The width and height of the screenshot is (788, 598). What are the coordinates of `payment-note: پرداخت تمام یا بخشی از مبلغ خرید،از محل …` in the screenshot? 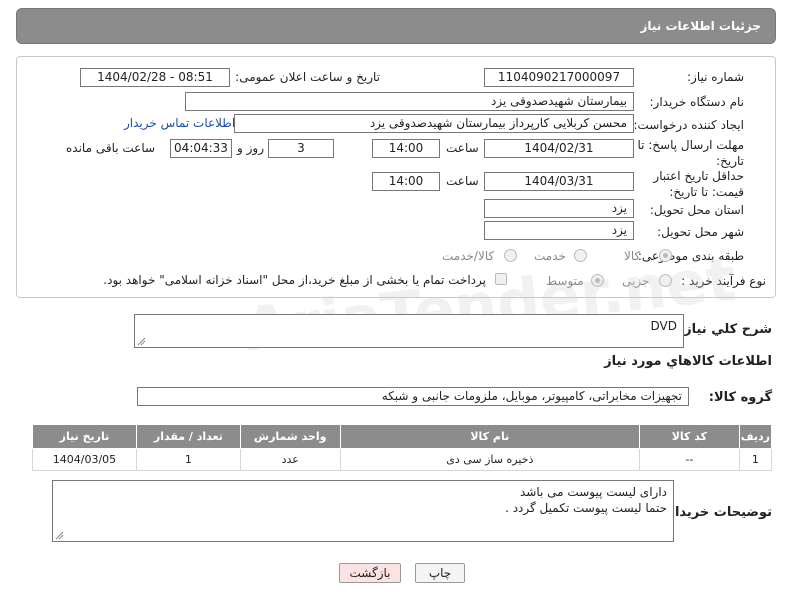 It's located at (294, 280).